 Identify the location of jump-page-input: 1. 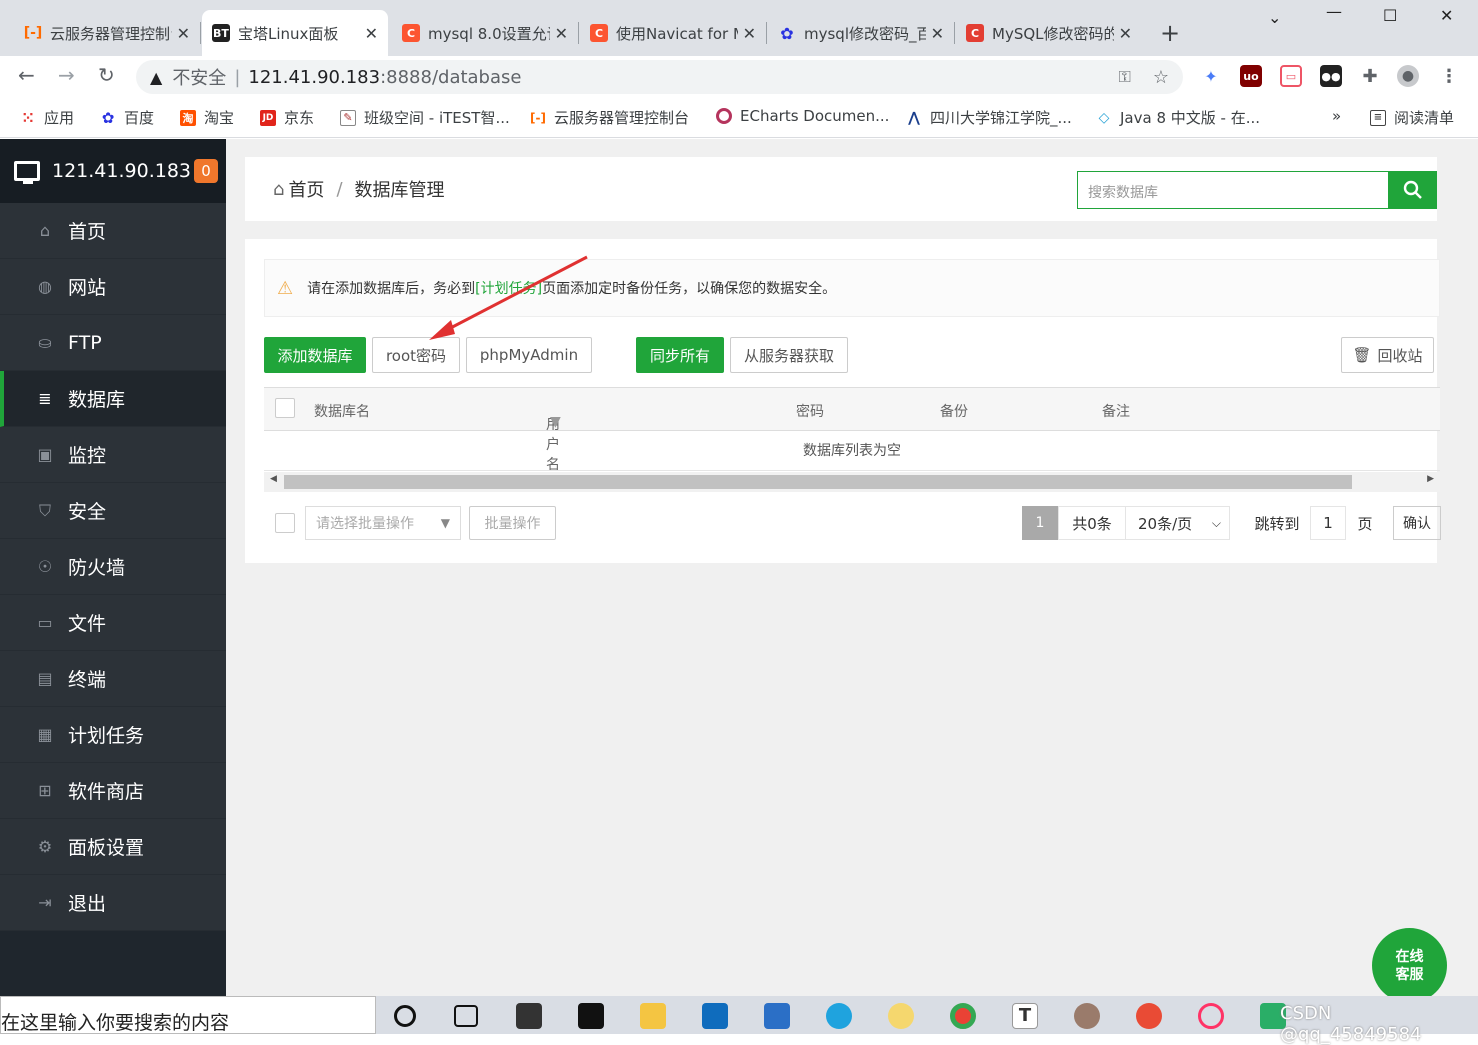
(1328, 523).